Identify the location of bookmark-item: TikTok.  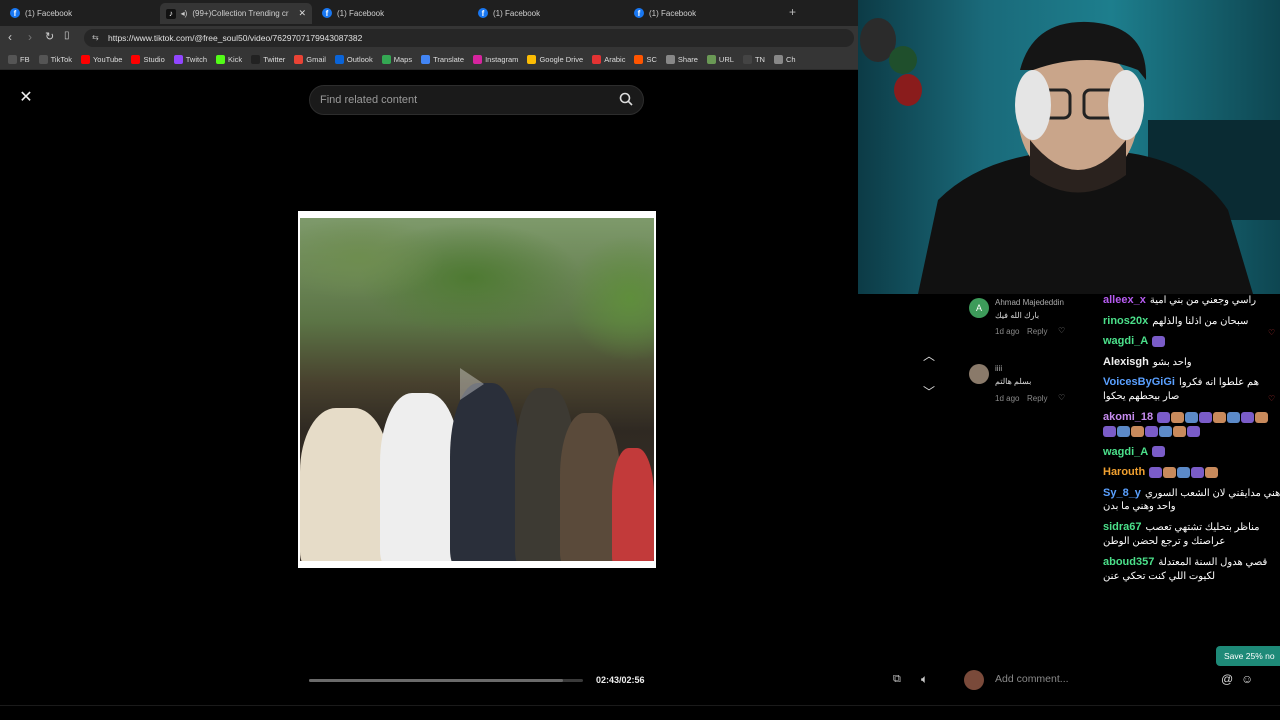
(55, 59).